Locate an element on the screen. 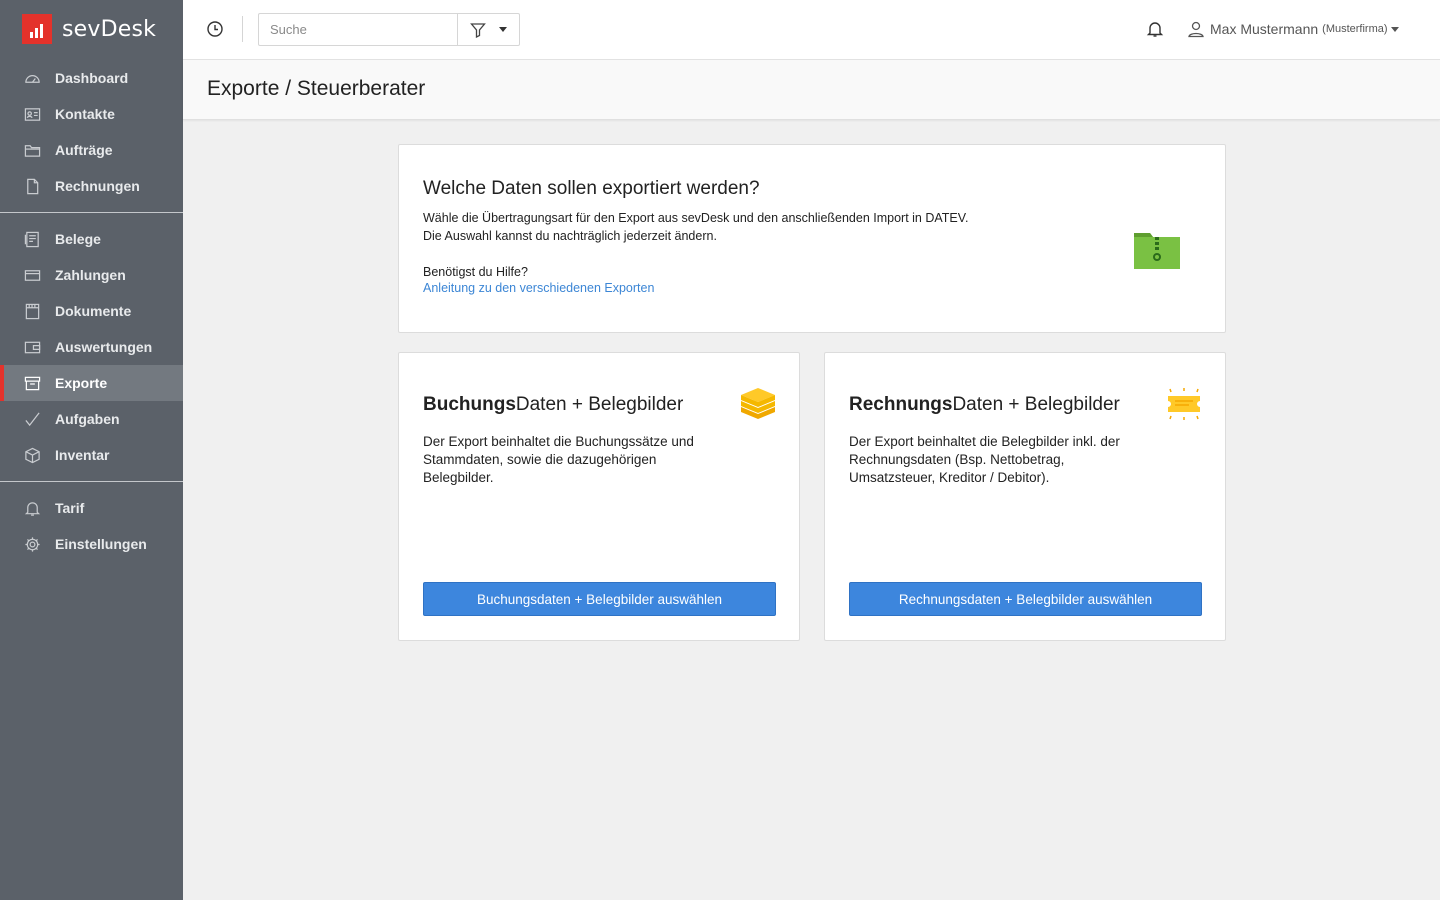  intro-title: Welche Daten sollen exportiert werden? is located at coordinates (591, 188).